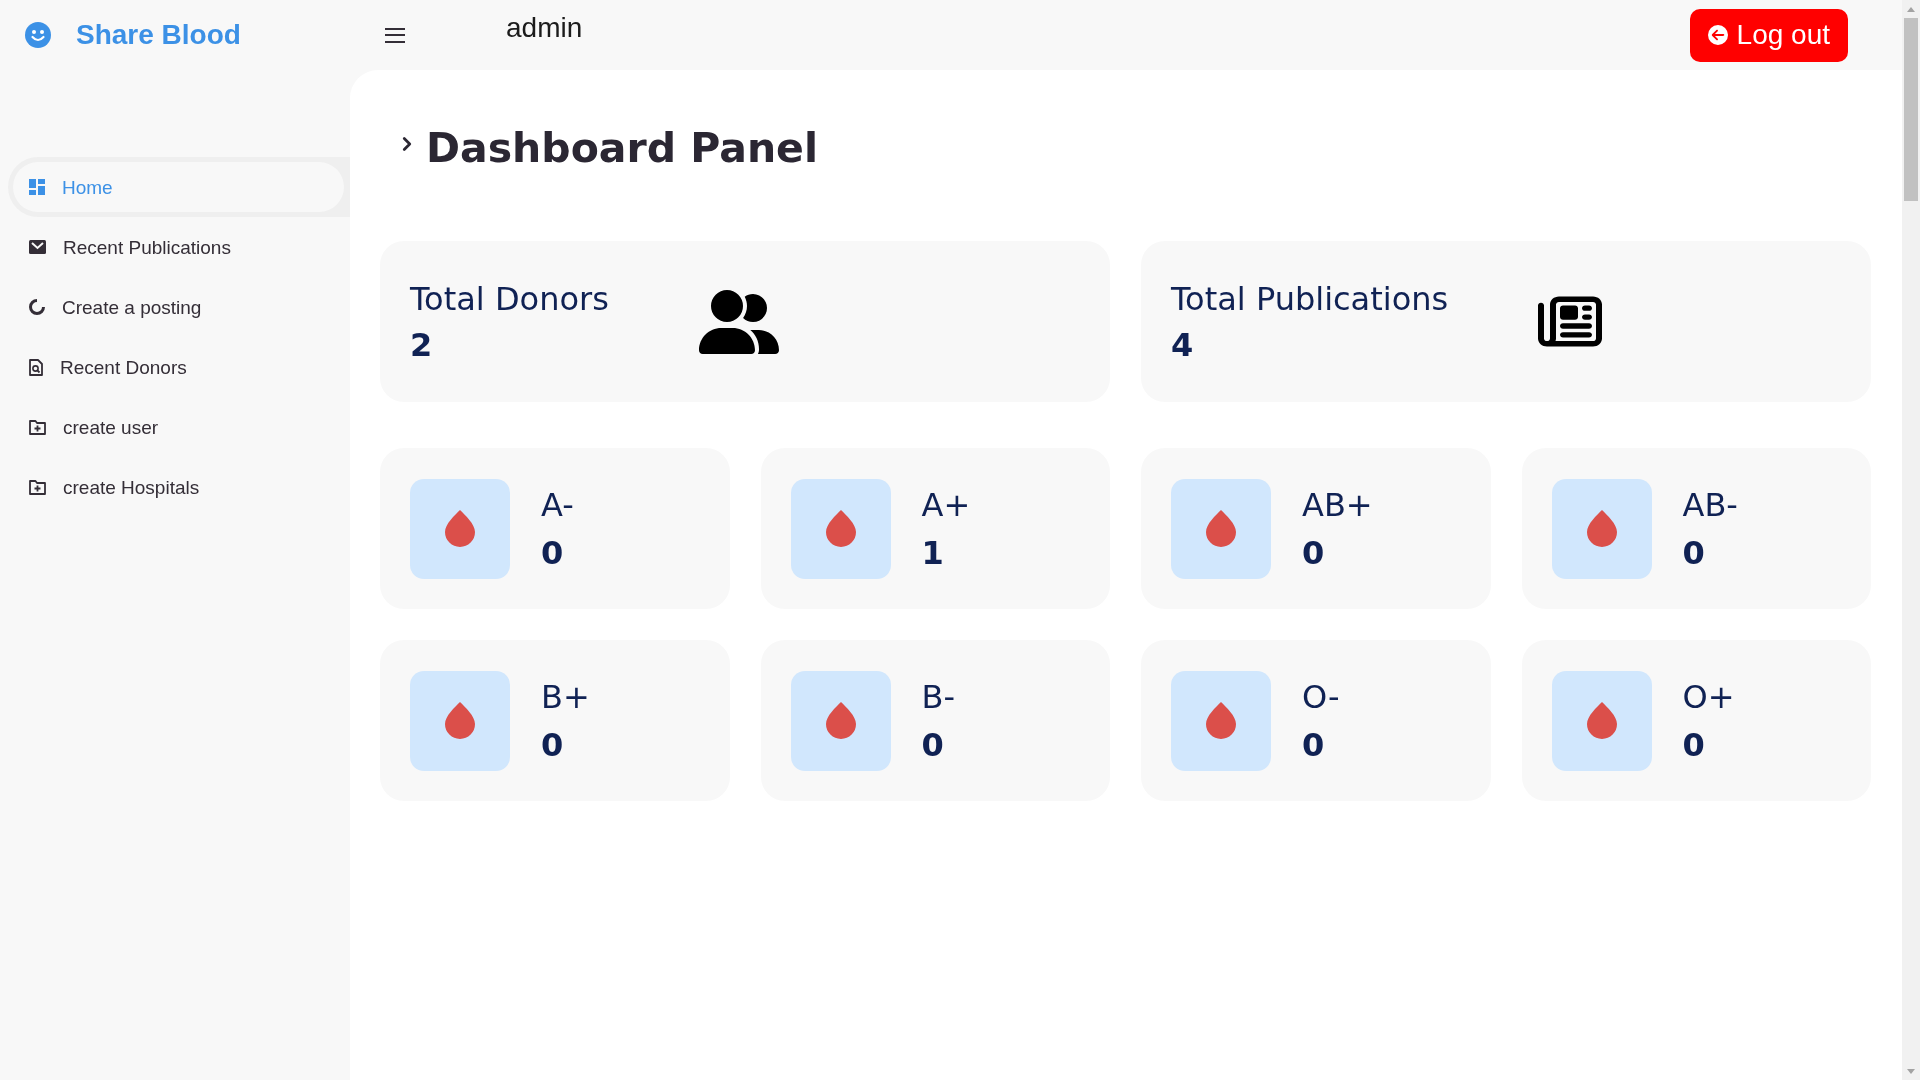 Image resolution: width=1920 pixels, height=1080 pixels. I want to click on blood-group-label: A+, so click(946, 504).